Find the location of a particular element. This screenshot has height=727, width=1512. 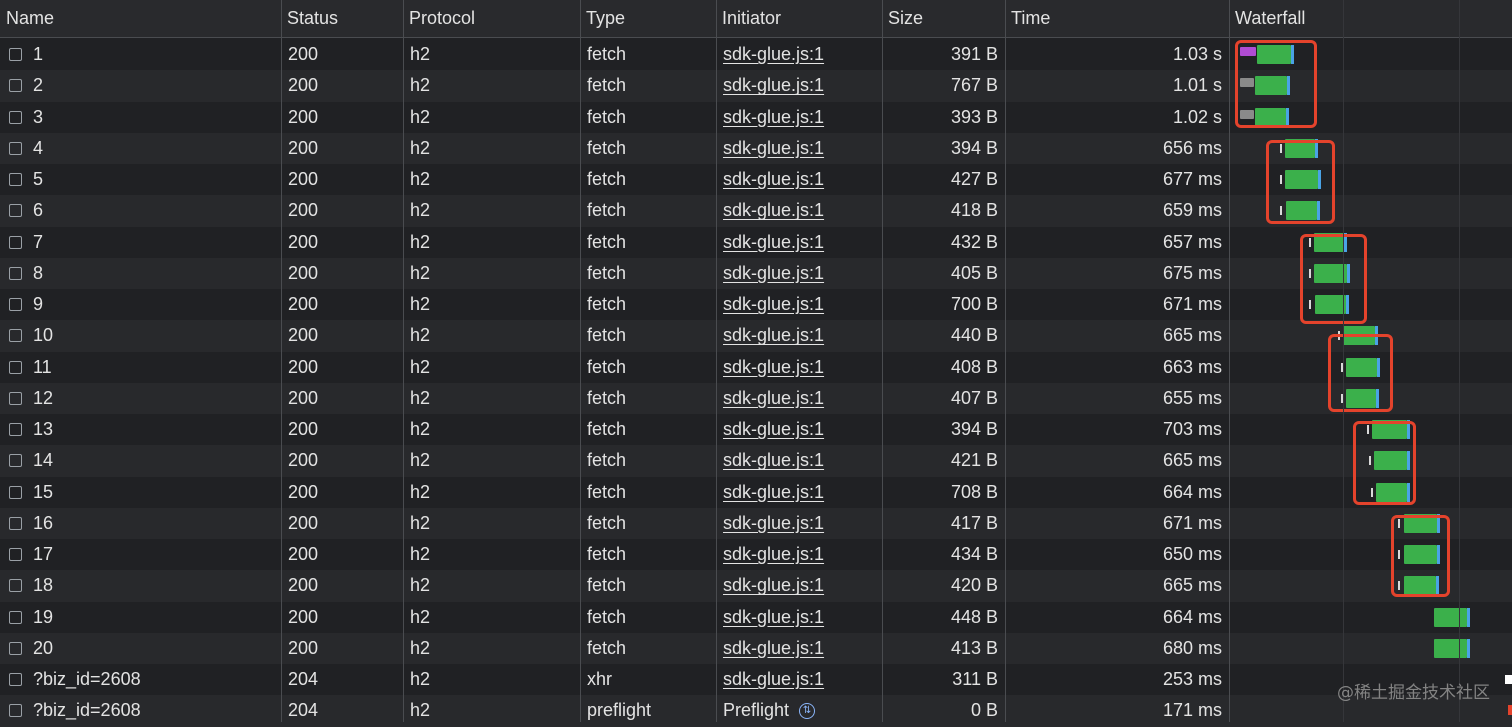

table-row: 20 200 h2 fetch sdk-glue.js:1 413 B 680 ms is located at coordinates (756, 648).